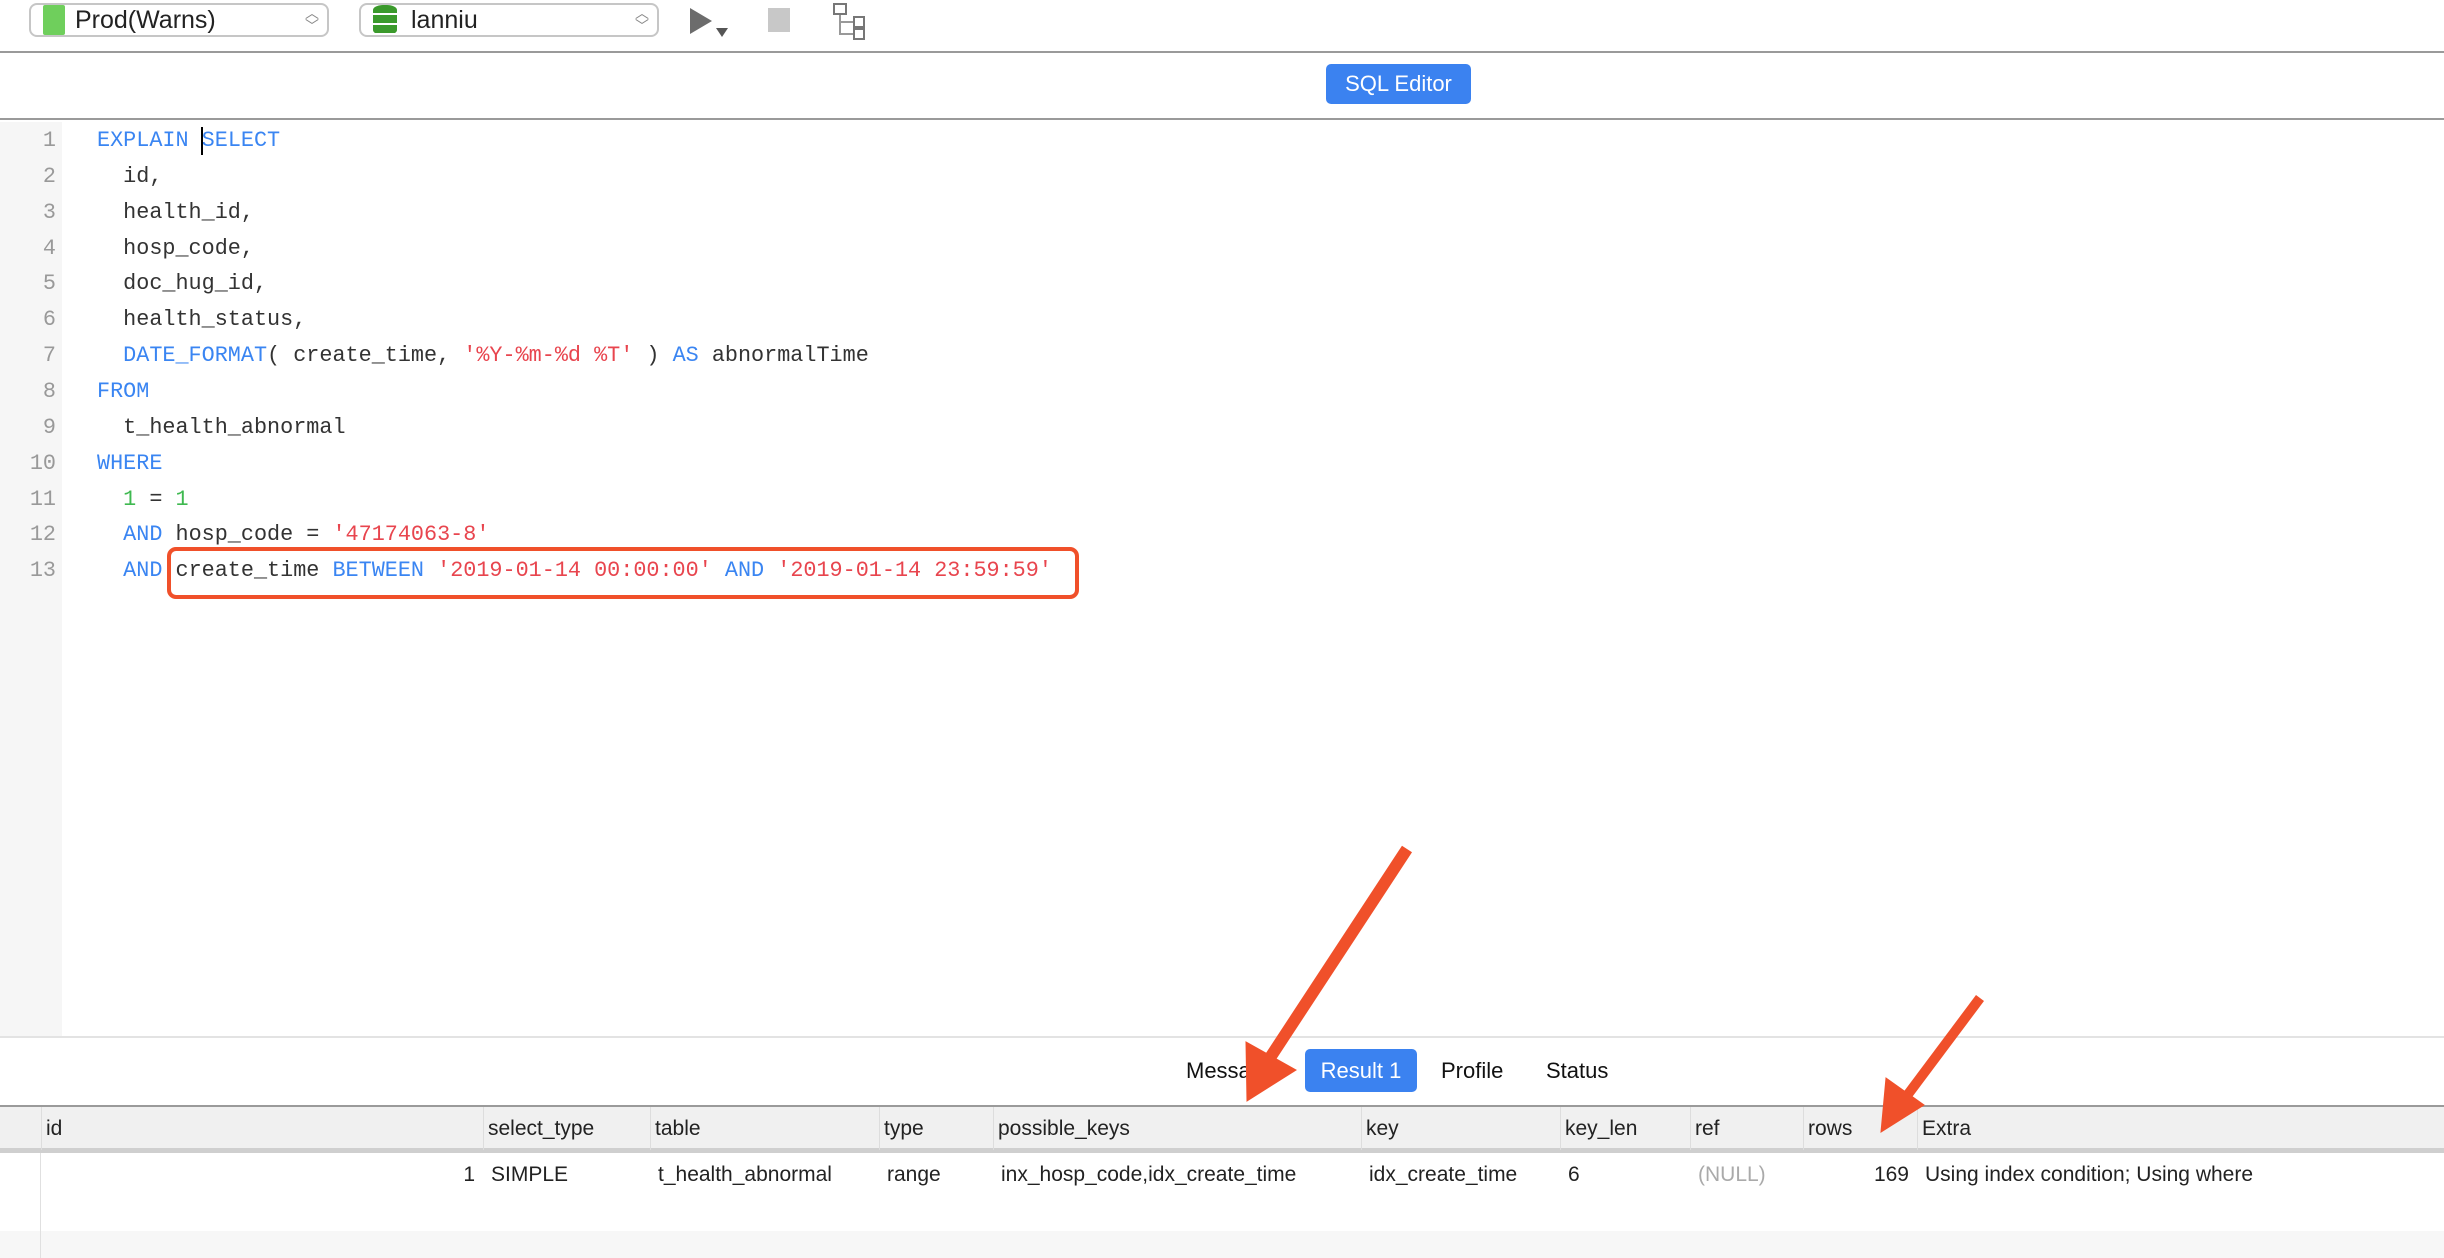 The image size is (2444, 1258). What do you see at coordinates (1932, 1064) in the screenshot?
I see `arrow-to-rows` at bounding box center [1932, 1064].